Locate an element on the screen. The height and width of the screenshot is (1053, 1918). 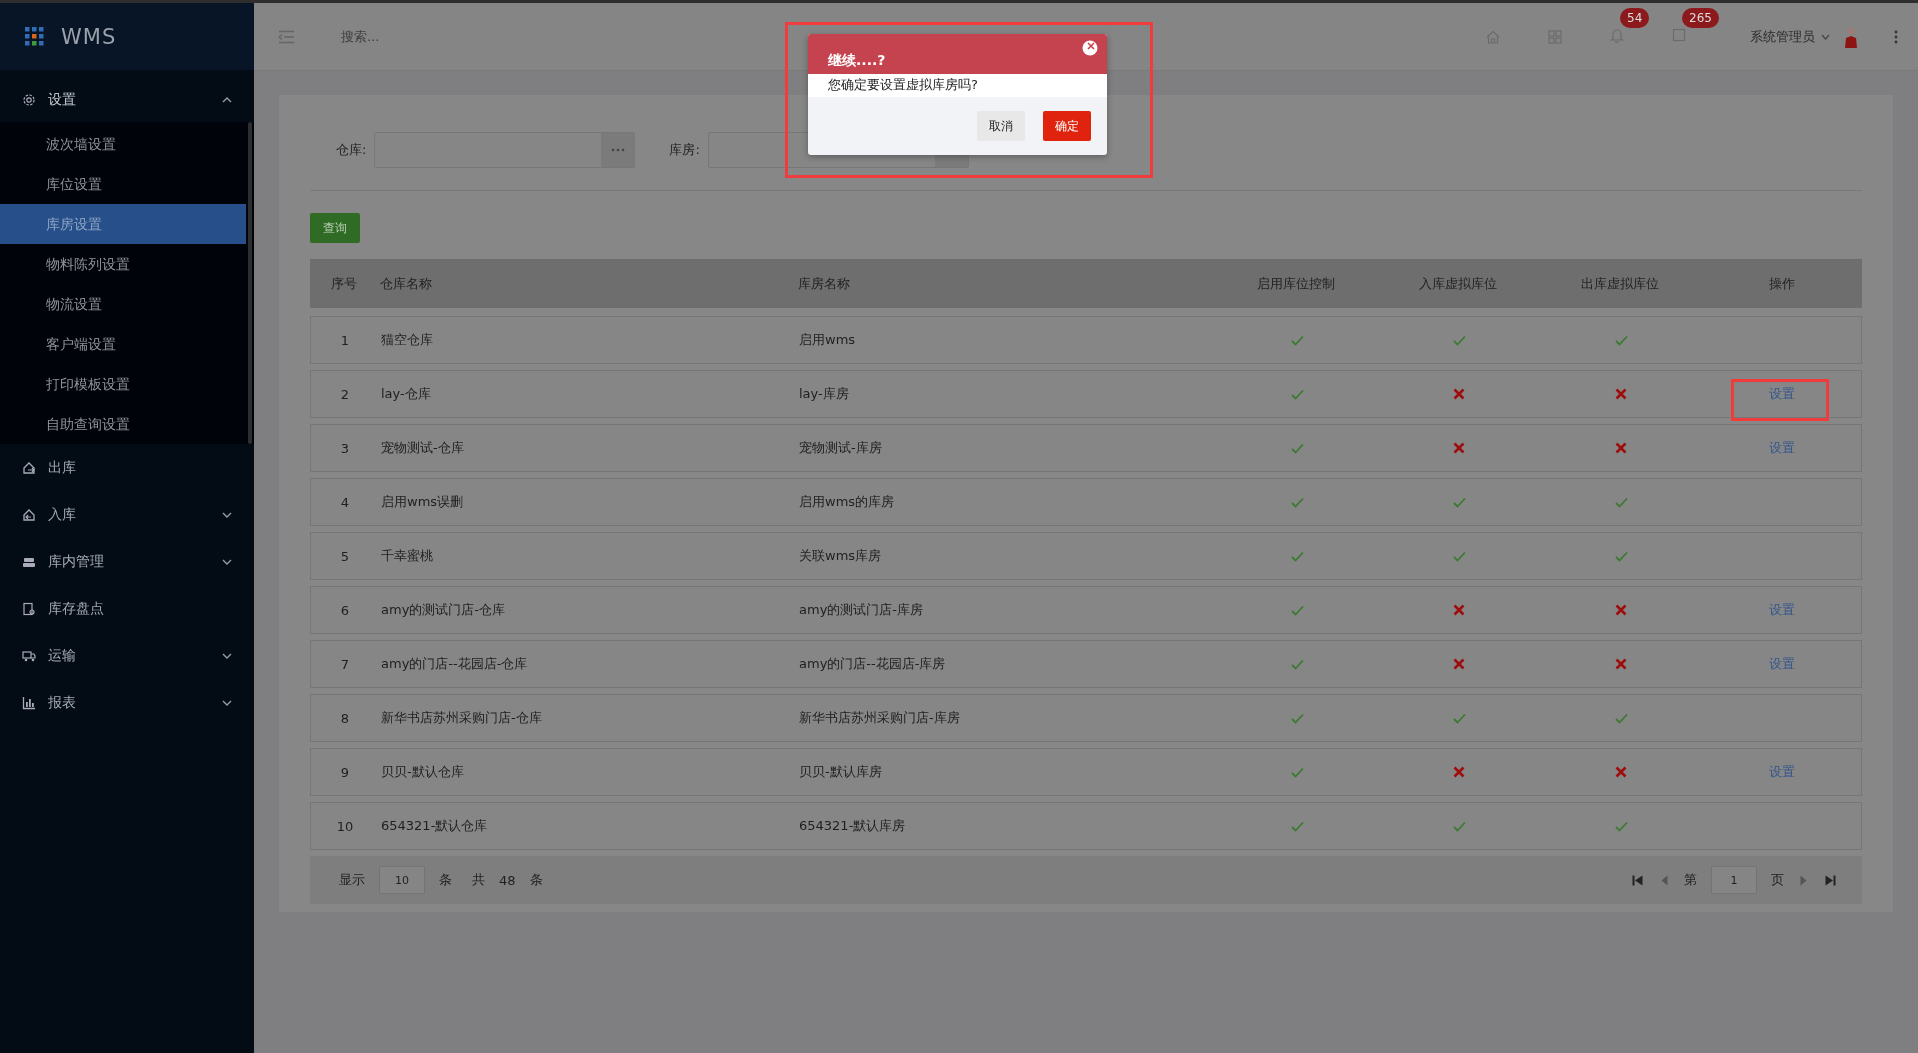
table-cell-text: lay-库房 is located at coordinates (824, 394).